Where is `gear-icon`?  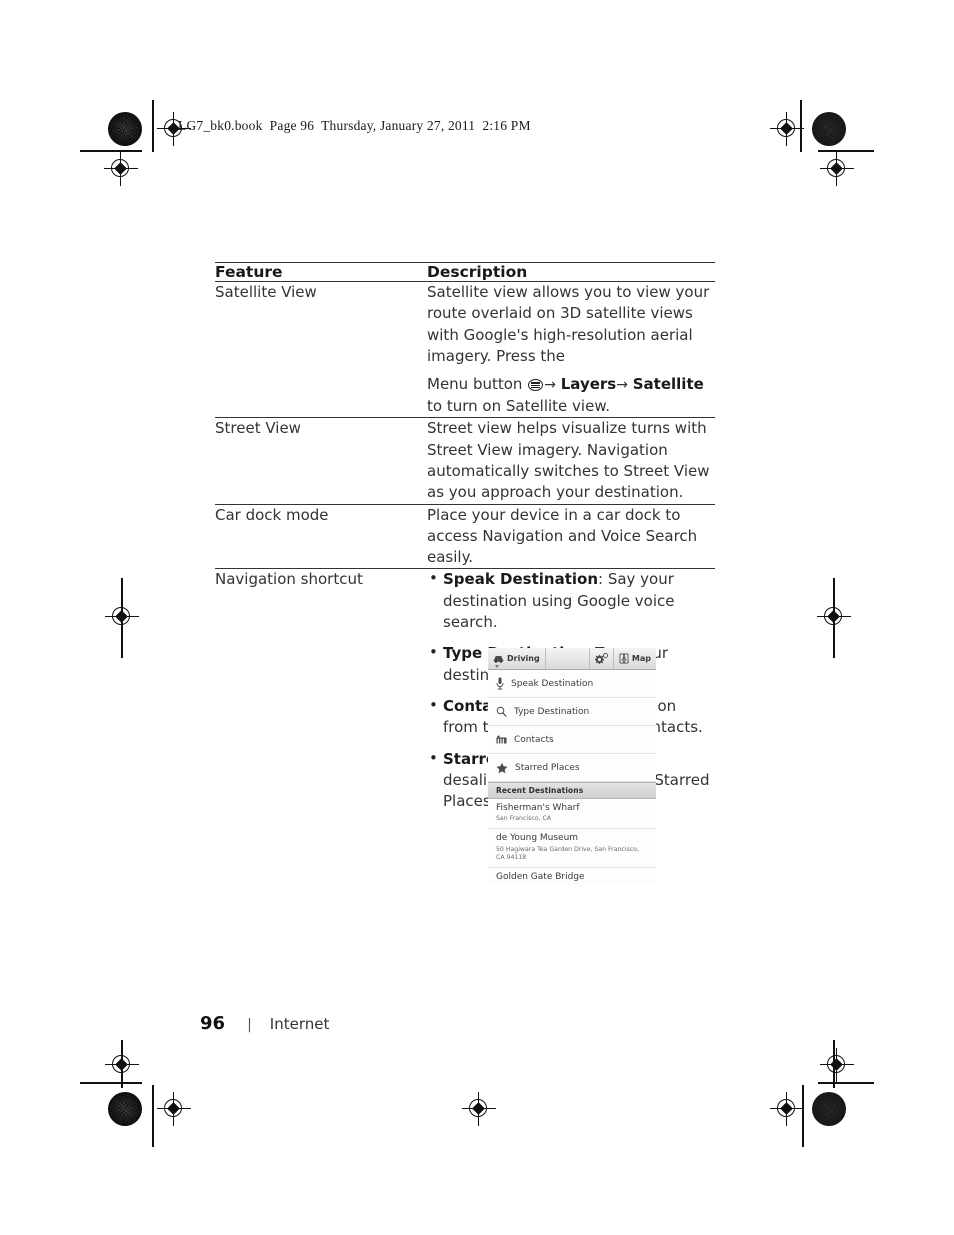
gear-icon is located at coordinates (601, 658).